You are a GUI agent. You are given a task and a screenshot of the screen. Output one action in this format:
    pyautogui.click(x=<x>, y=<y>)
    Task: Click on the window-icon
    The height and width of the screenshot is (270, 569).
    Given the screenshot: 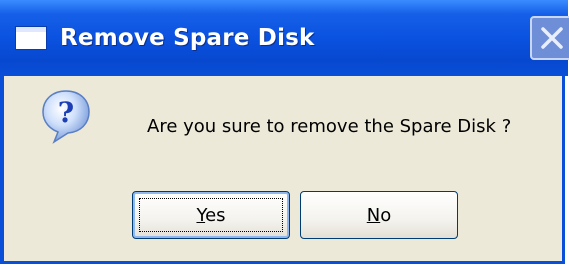 What is the action you would take?
    pyautogui.click(x=31, y=38)
    